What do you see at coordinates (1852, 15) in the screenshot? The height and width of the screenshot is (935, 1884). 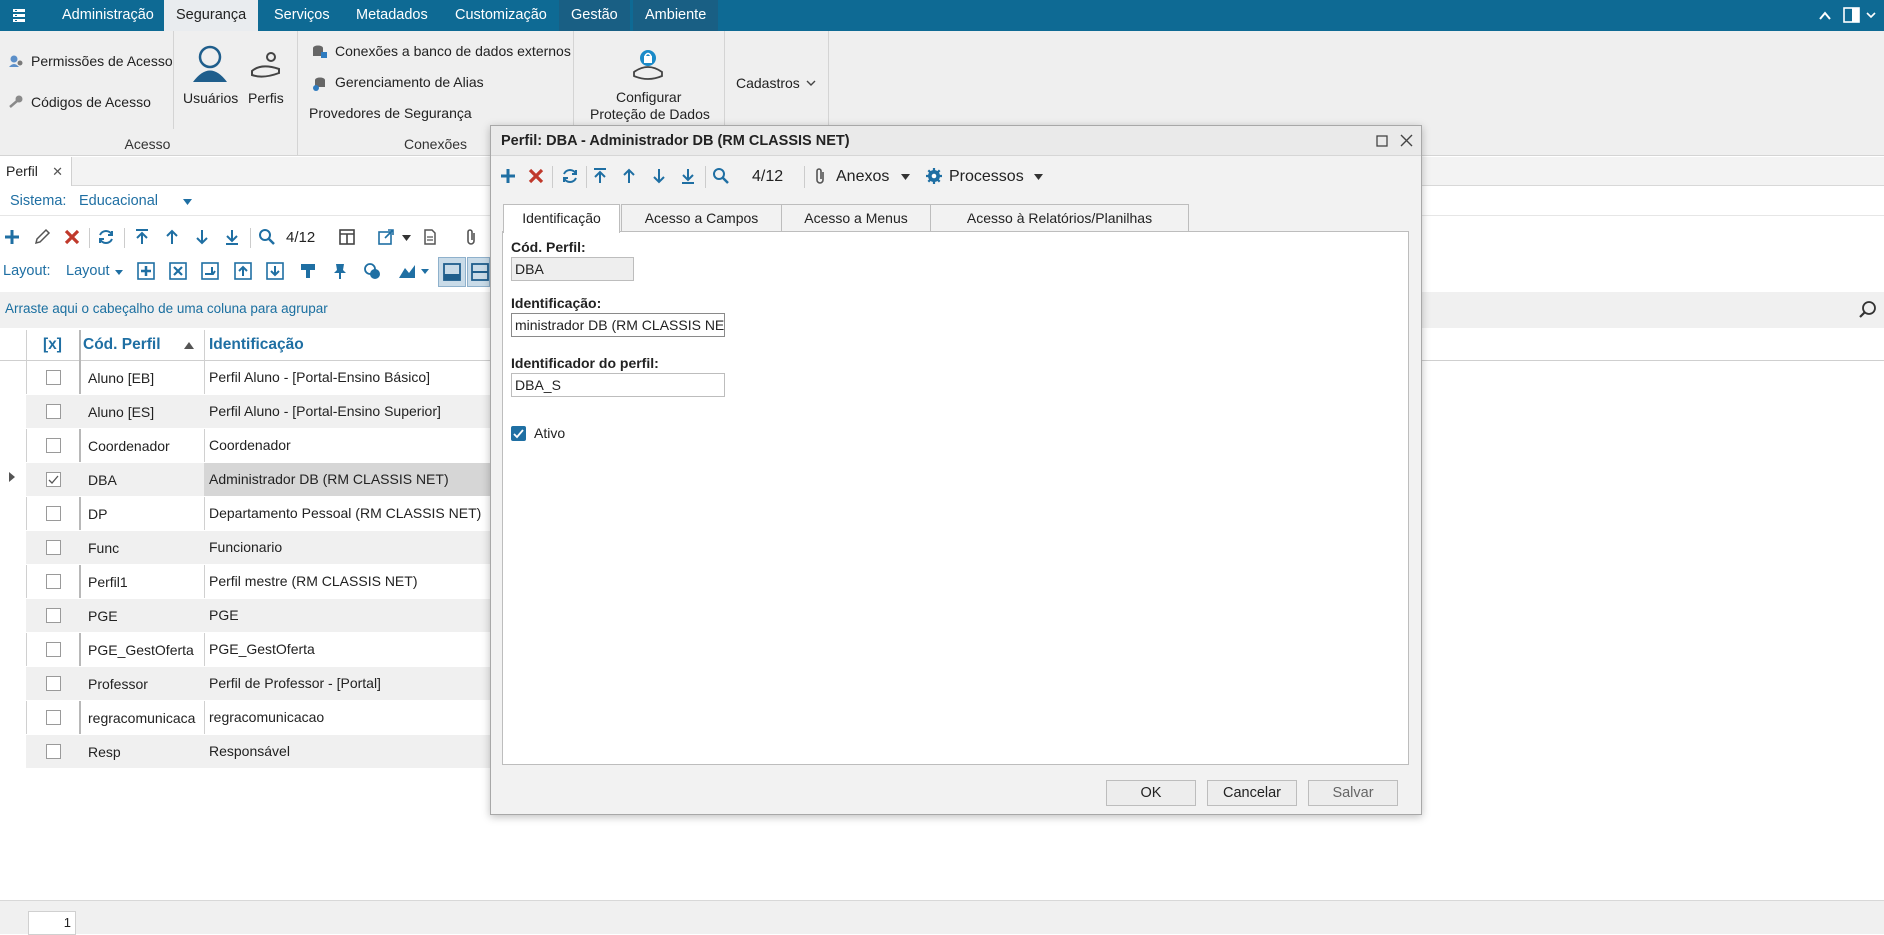 I see `window-layout-icon` at bounding box center [1852, 15].